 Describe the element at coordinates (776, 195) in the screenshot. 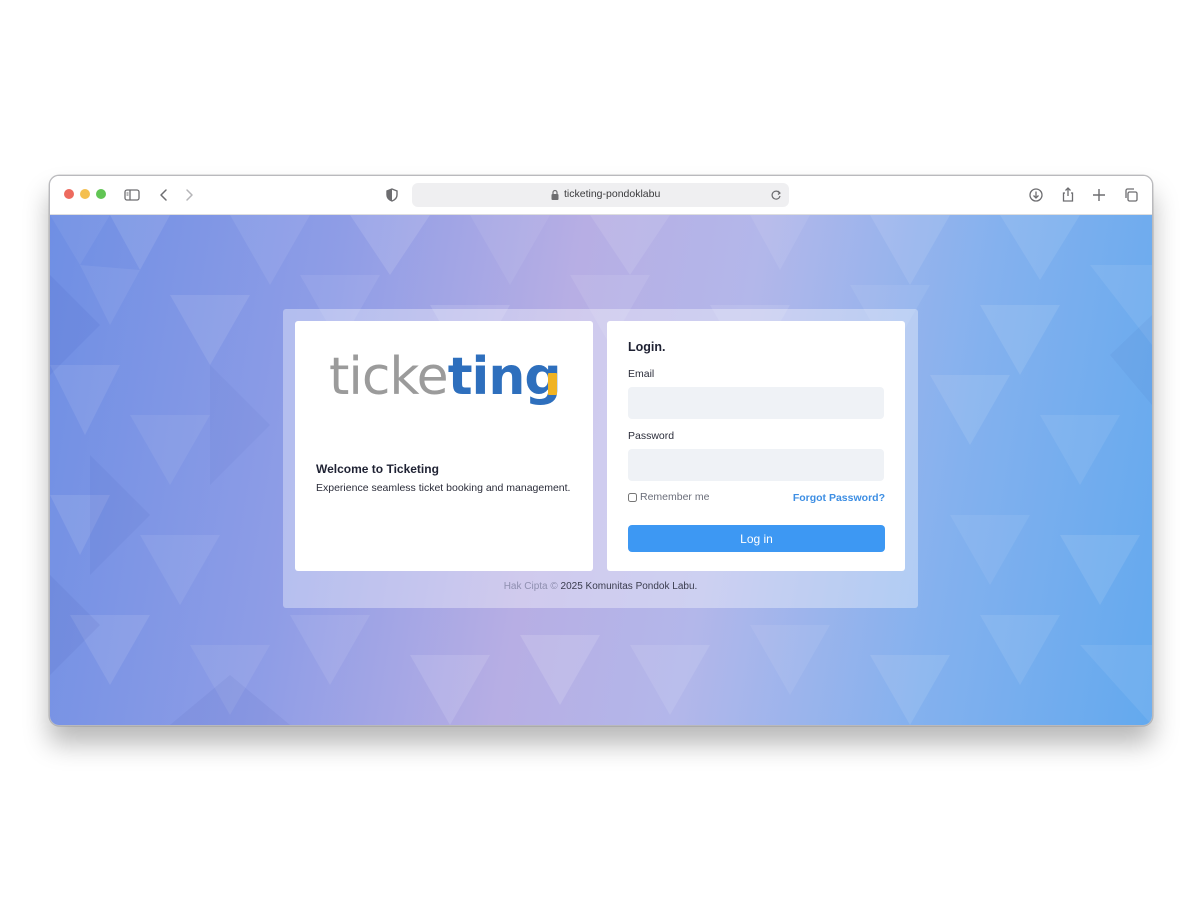

I see `reload-icon` at that location.